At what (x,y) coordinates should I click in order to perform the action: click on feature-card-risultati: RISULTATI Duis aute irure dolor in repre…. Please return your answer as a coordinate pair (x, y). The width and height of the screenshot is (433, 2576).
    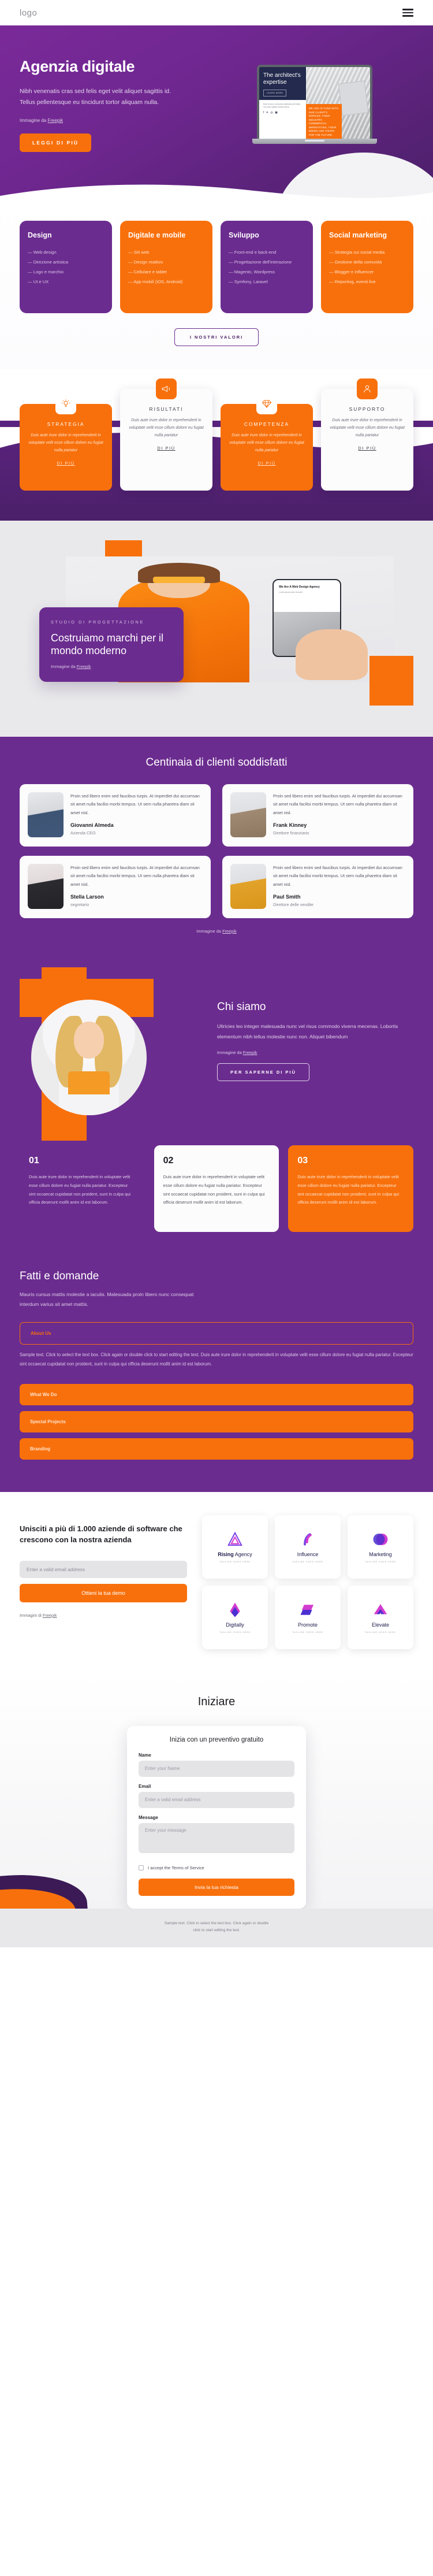
    Looking at the image, I should click on (166, 434).